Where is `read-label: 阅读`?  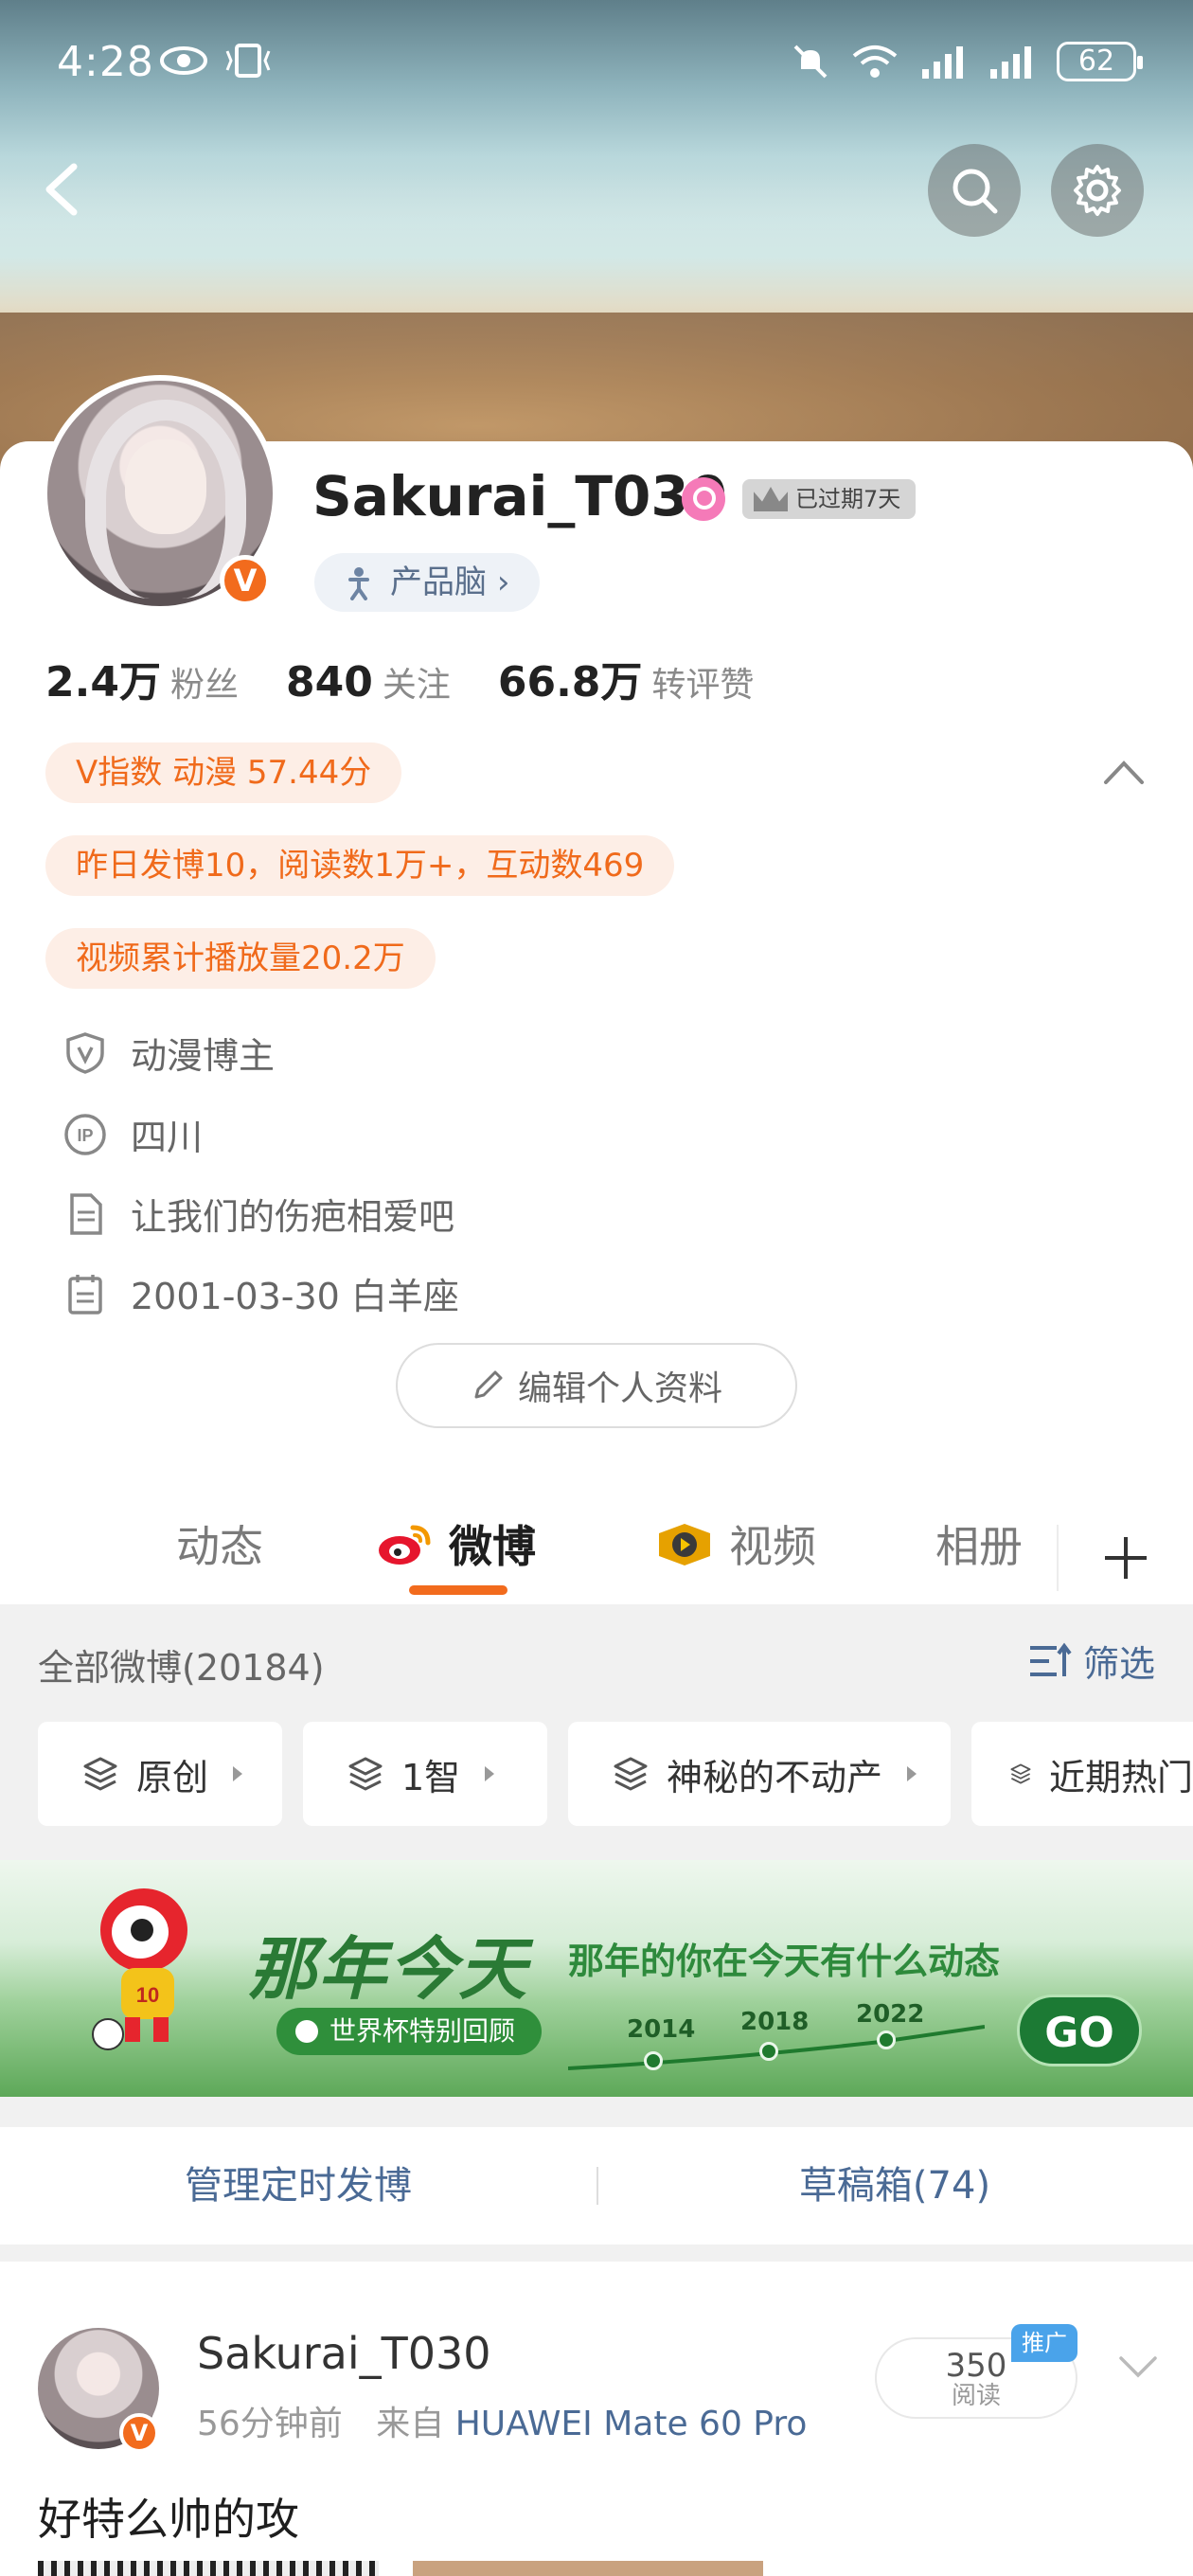
read-label: 阅读 is located at coordinates (976, 2396).